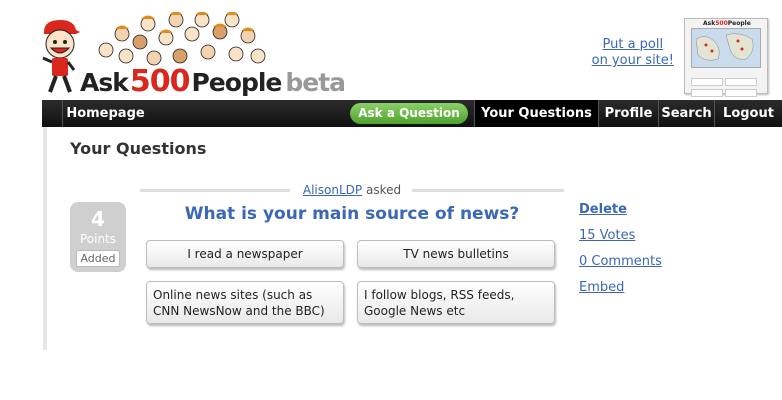  Describe the element at coordinates (726, 48) in the screenshot. I see `thumbnail-map-icon` at that location.